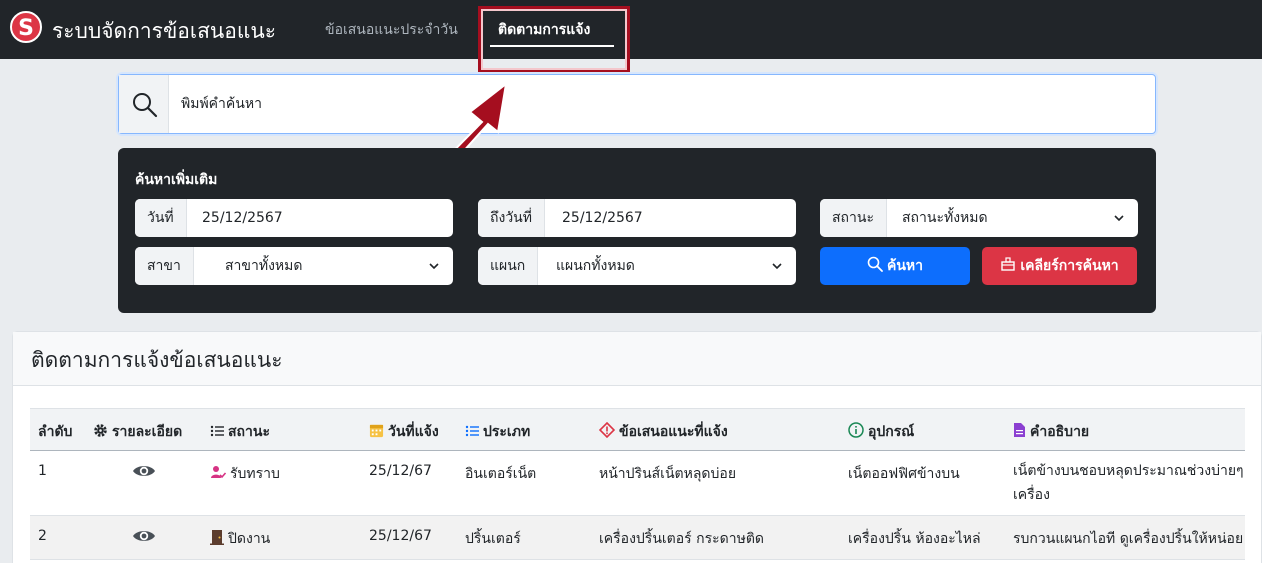 The image size is (1262, 563). I want to click on search-button: ค้นหา, so click(895, 266).